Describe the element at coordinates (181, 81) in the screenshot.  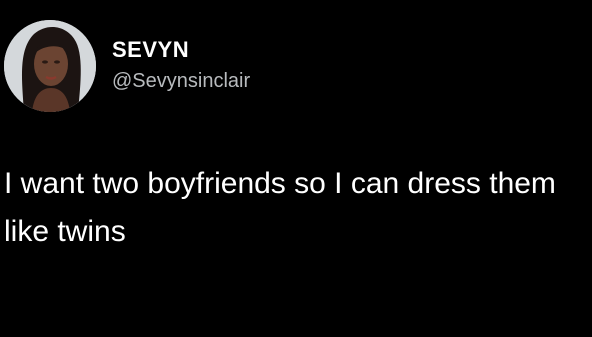
I see `author-handle: @Sevynsinclair` at that location.